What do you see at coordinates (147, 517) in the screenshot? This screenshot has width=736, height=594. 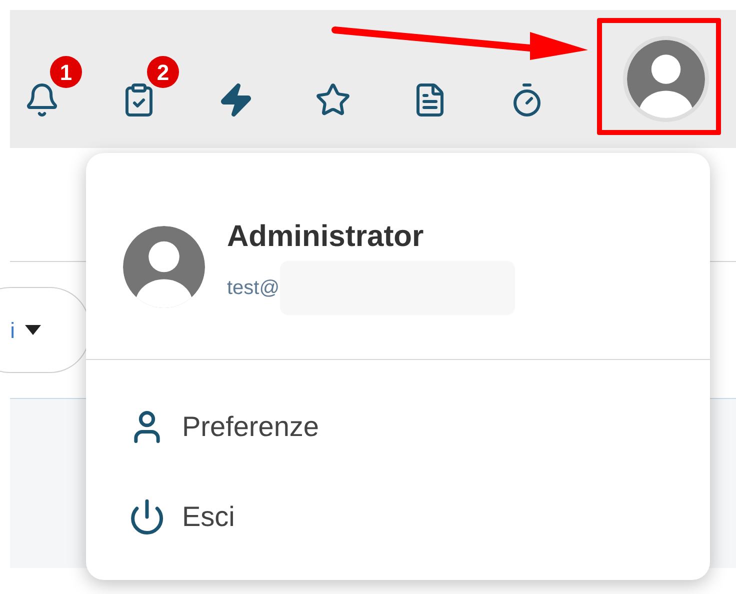 I see `power-icon` at bounding box center [147, 517].